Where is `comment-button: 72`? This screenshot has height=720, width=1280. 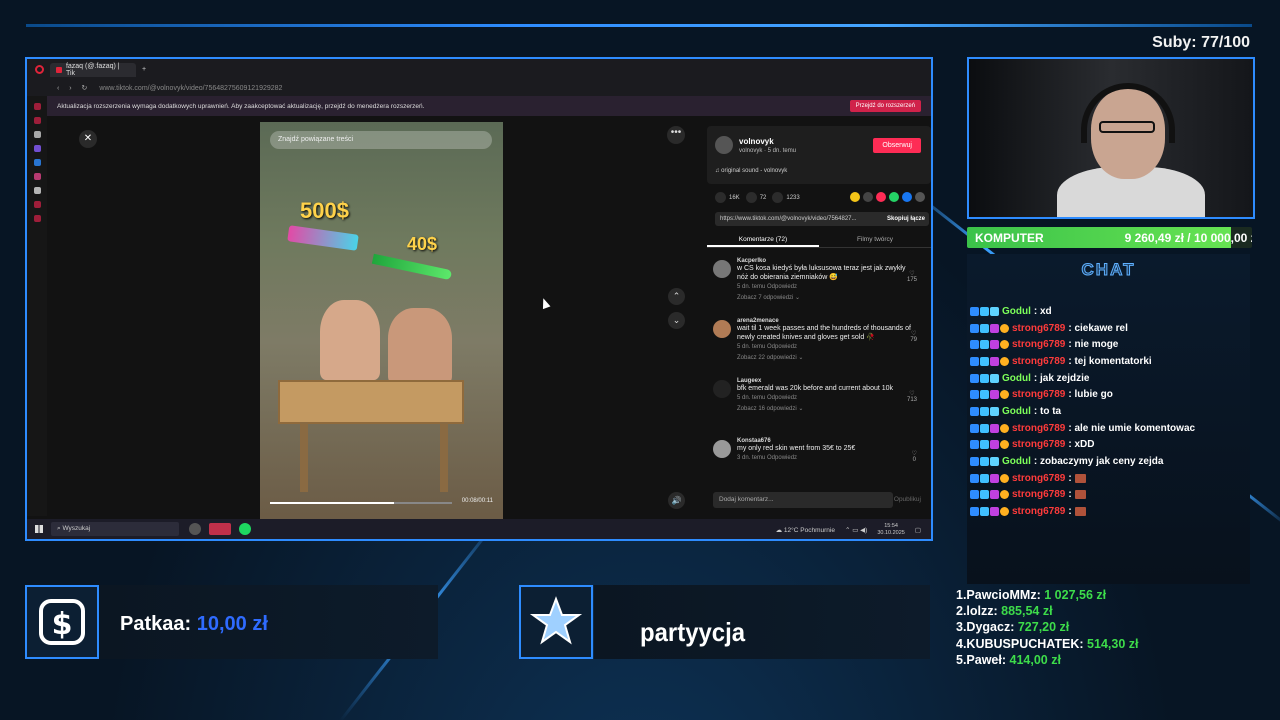 comment-button: 72 is located at coordinates (755, 197).